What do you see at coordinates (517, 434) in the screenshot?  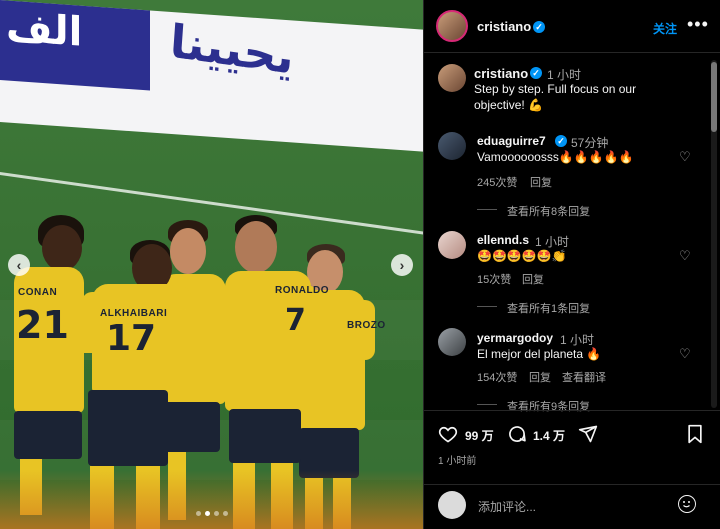 I see `comment-icon` at bounding box center [517, 434].